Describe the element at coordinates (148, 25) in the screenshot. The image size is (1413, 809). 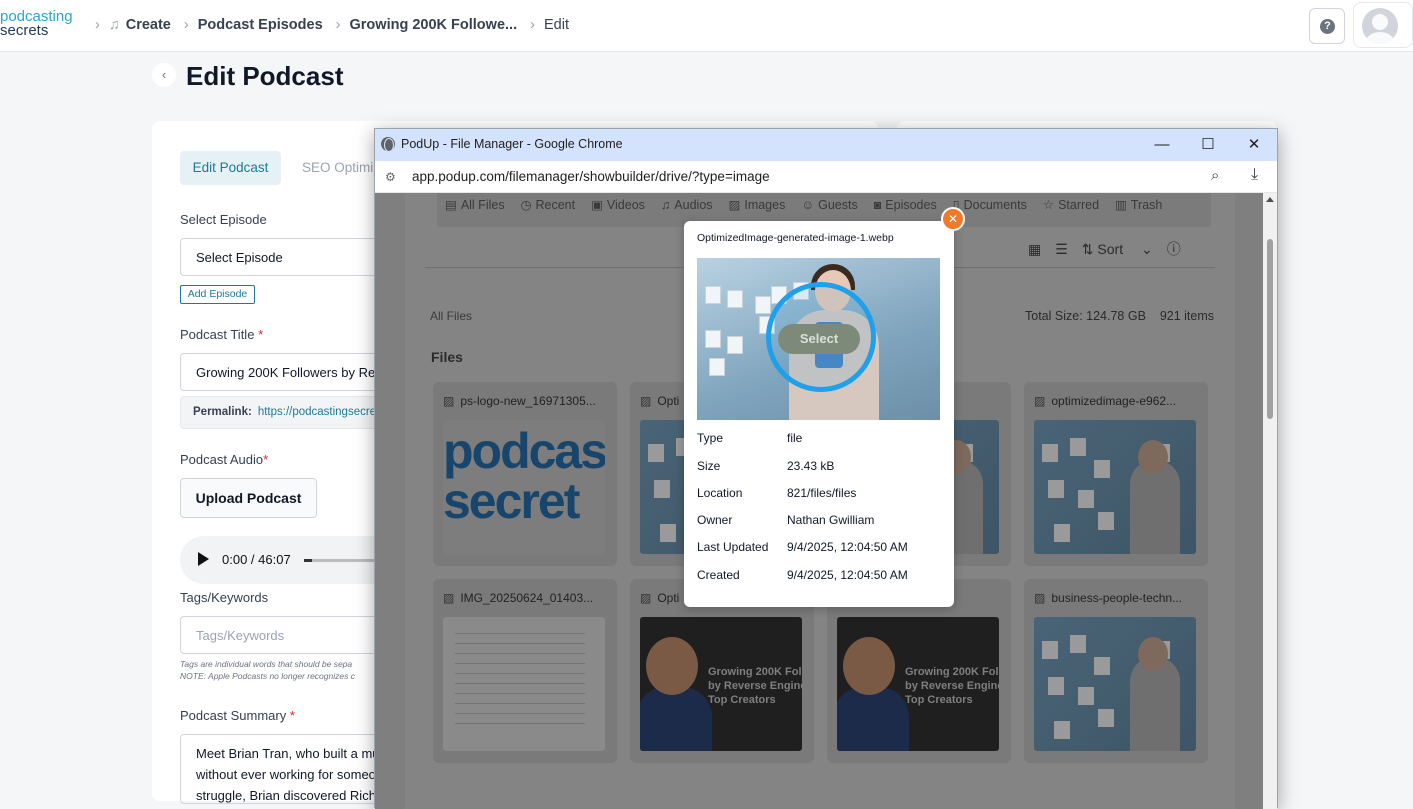
I see `breadcrumb-create: Create` at that location.